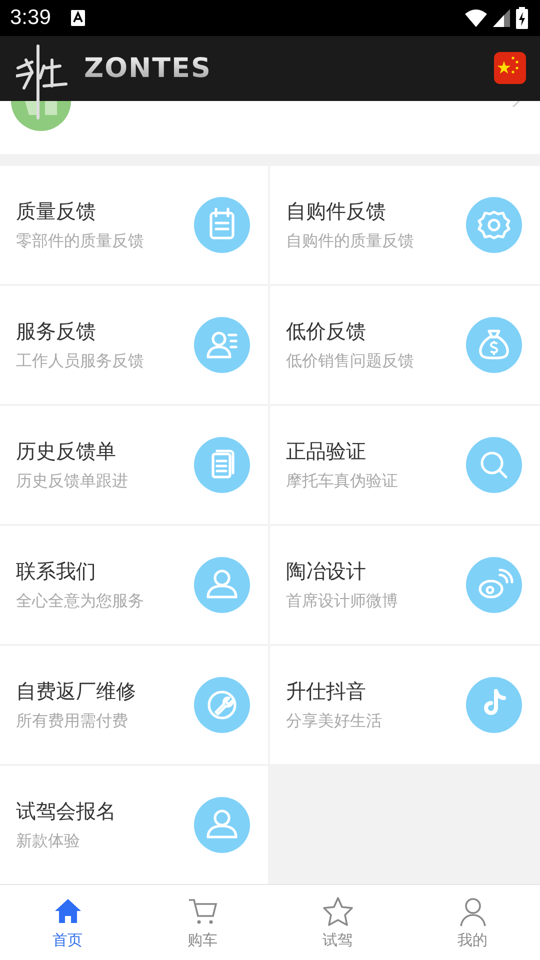 The width and height of the screenshot is (540, 960). What do you see at coordinates (41, 115) in the screenshot?
I see `avatar-icon` at bounding box center [41, 115].